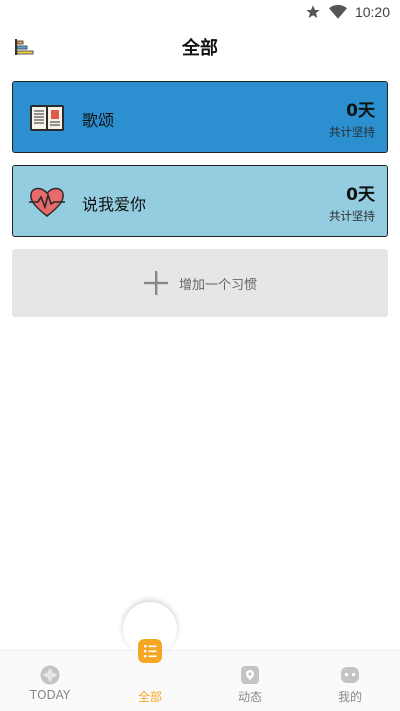 This screenshot has width=400, height=711. Describe the element at coordinates (250, 675) in the screenshot. I see `feed-icon` at that location.